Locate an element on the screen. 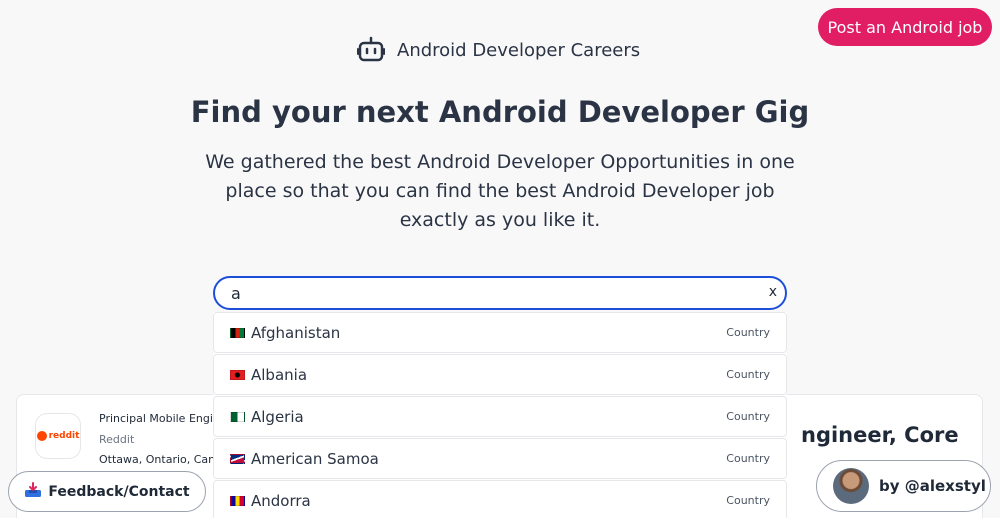 This screenshot has height=518, width=1000. feedback-label: Feedback/Contact is located at coordinates (119, 491).